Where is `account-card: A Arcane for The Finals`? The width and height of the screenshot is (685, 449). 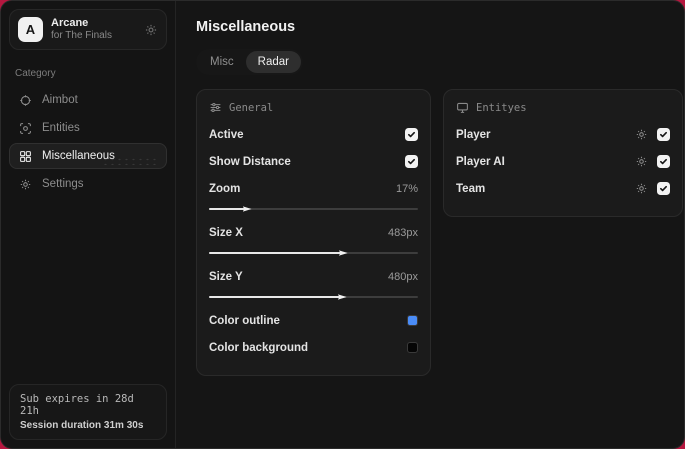 account-card: A Arcane for The Finals is located at coordinates (88, 29).